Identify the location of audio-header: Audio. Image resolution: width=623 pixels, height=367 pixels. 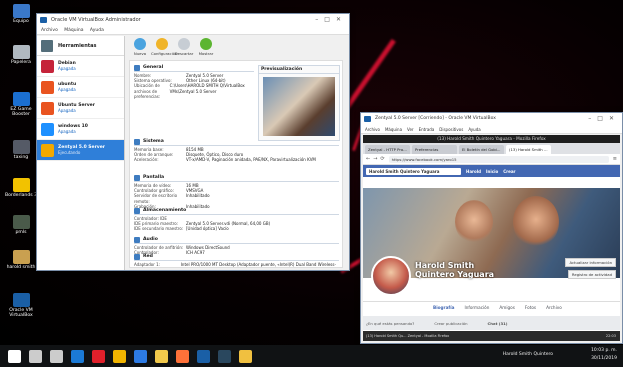
(150, 239).